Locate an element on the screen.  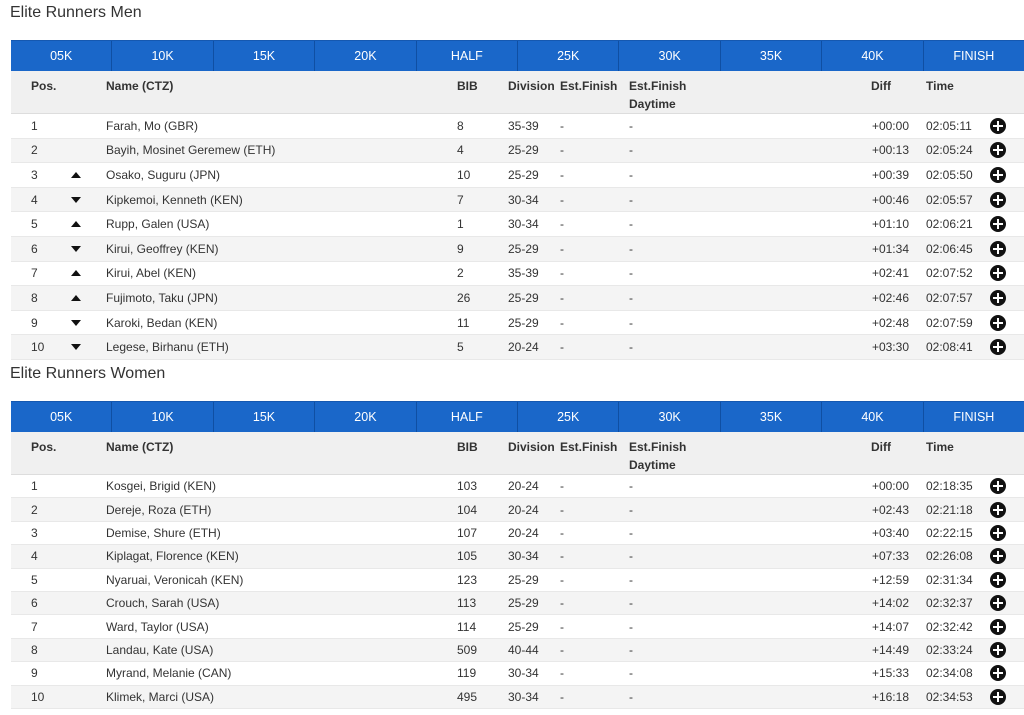
arrow-down-icon is located at coordinates (76, 248).